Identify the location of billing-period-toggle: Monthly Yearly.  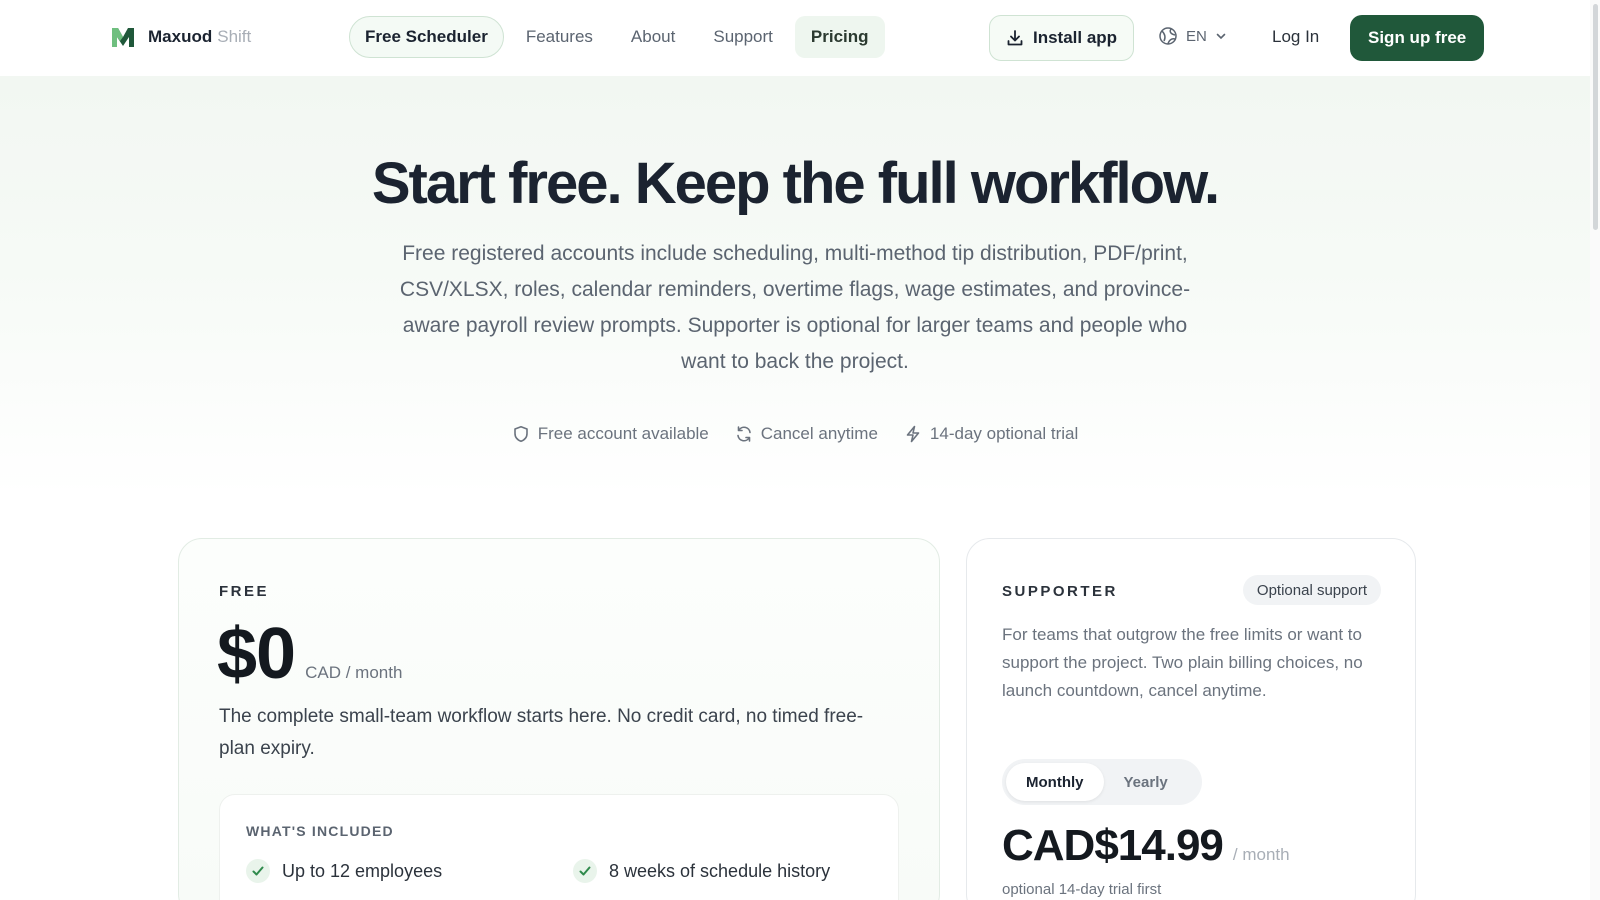
(1102, 782).